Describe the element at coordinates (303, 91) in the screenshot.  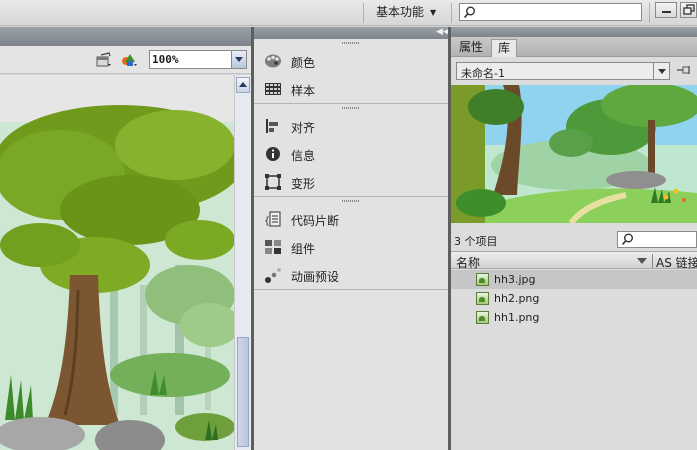
I see `panel-label: 样本` at that location.